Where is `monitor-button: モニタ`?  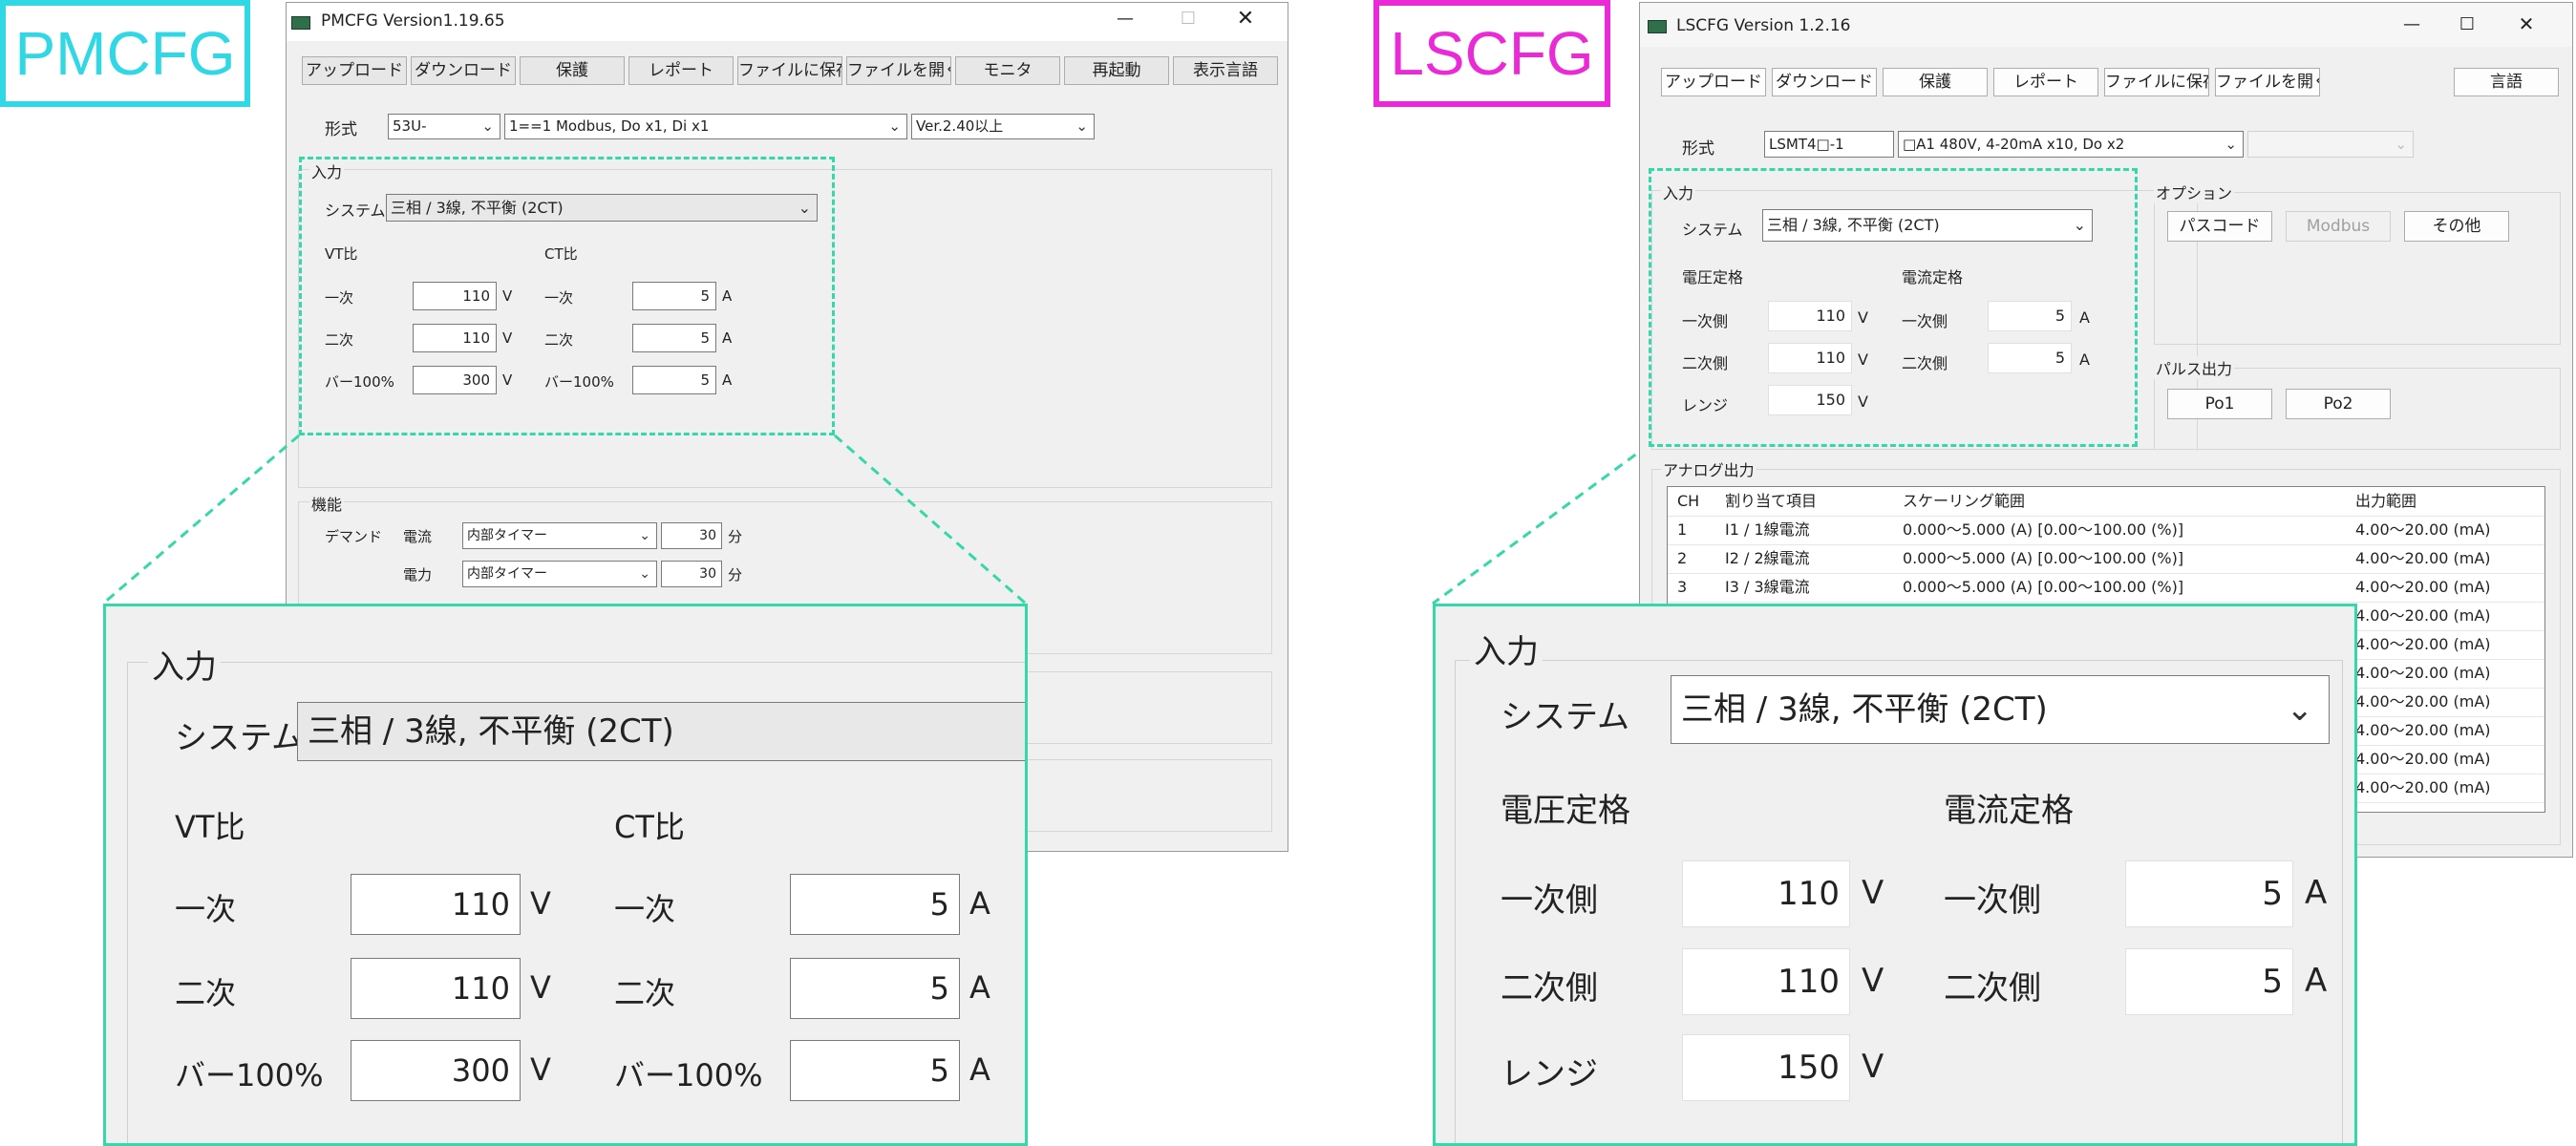 monitor-button: モニタ is located at coordinates (1007, 70).